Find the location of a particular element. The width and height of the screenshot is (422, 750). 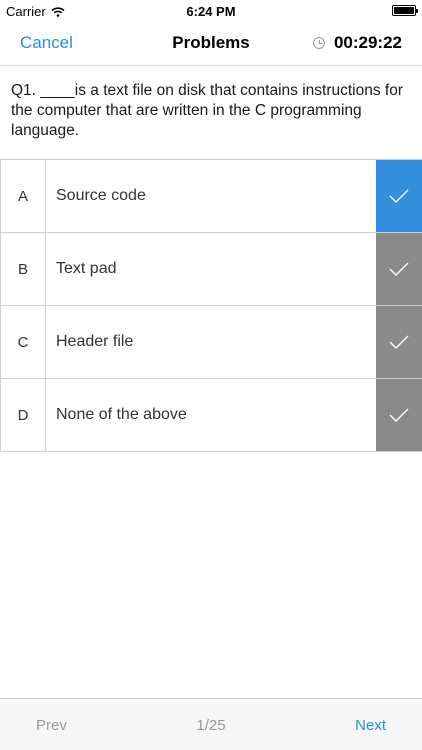

option-c: C Header file is located at coordinates (211, 342).